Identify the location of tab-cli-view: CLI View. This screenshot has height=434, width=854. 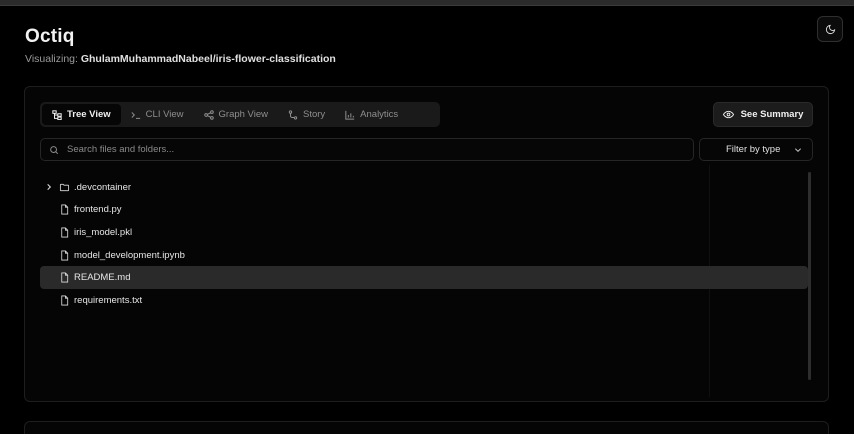
(157, 114).